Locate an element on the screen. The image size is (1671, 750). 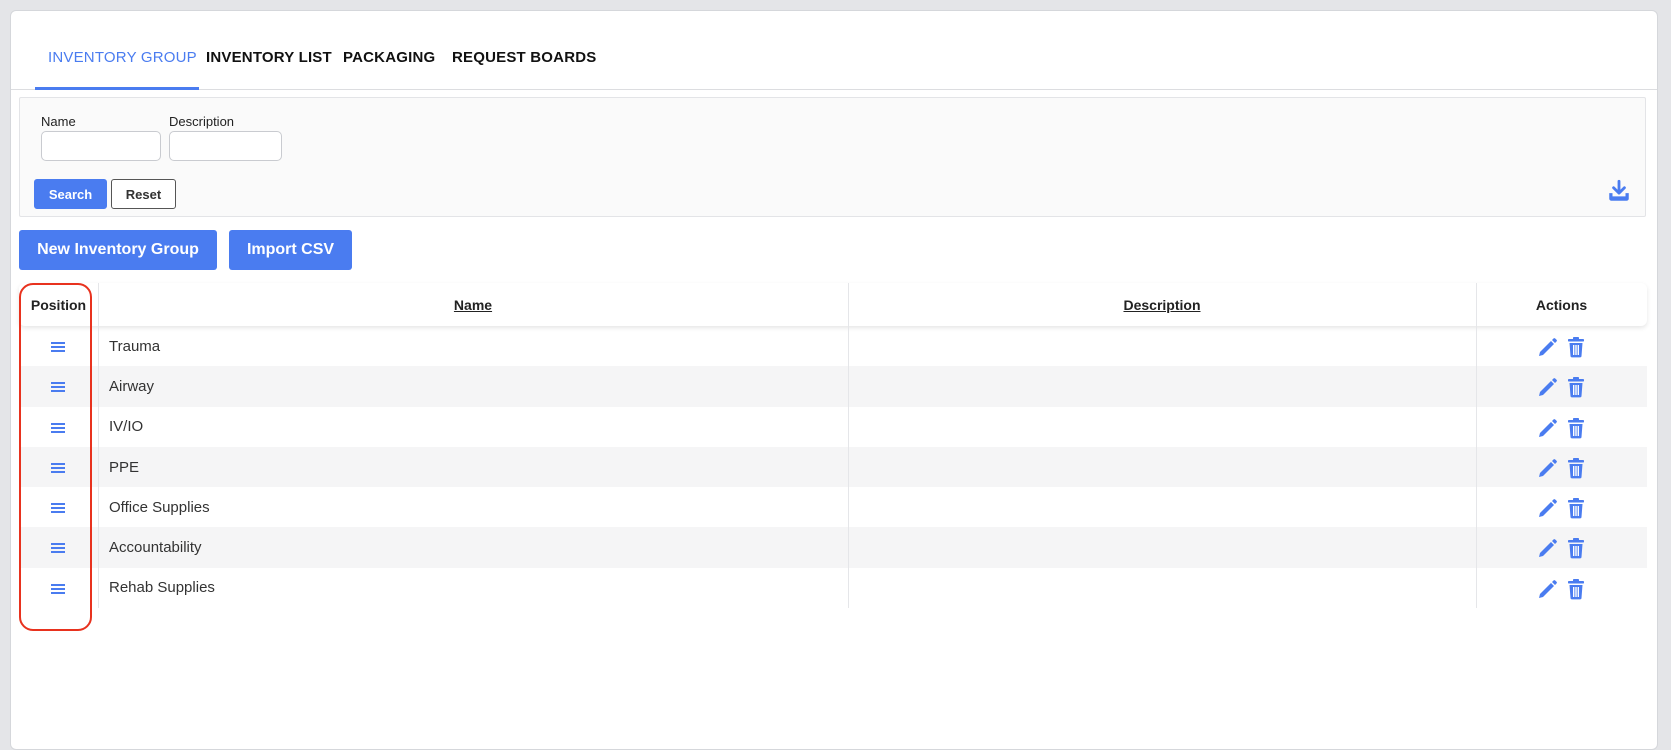
table-row: Office Supplies is located at coordinates (833, 507).